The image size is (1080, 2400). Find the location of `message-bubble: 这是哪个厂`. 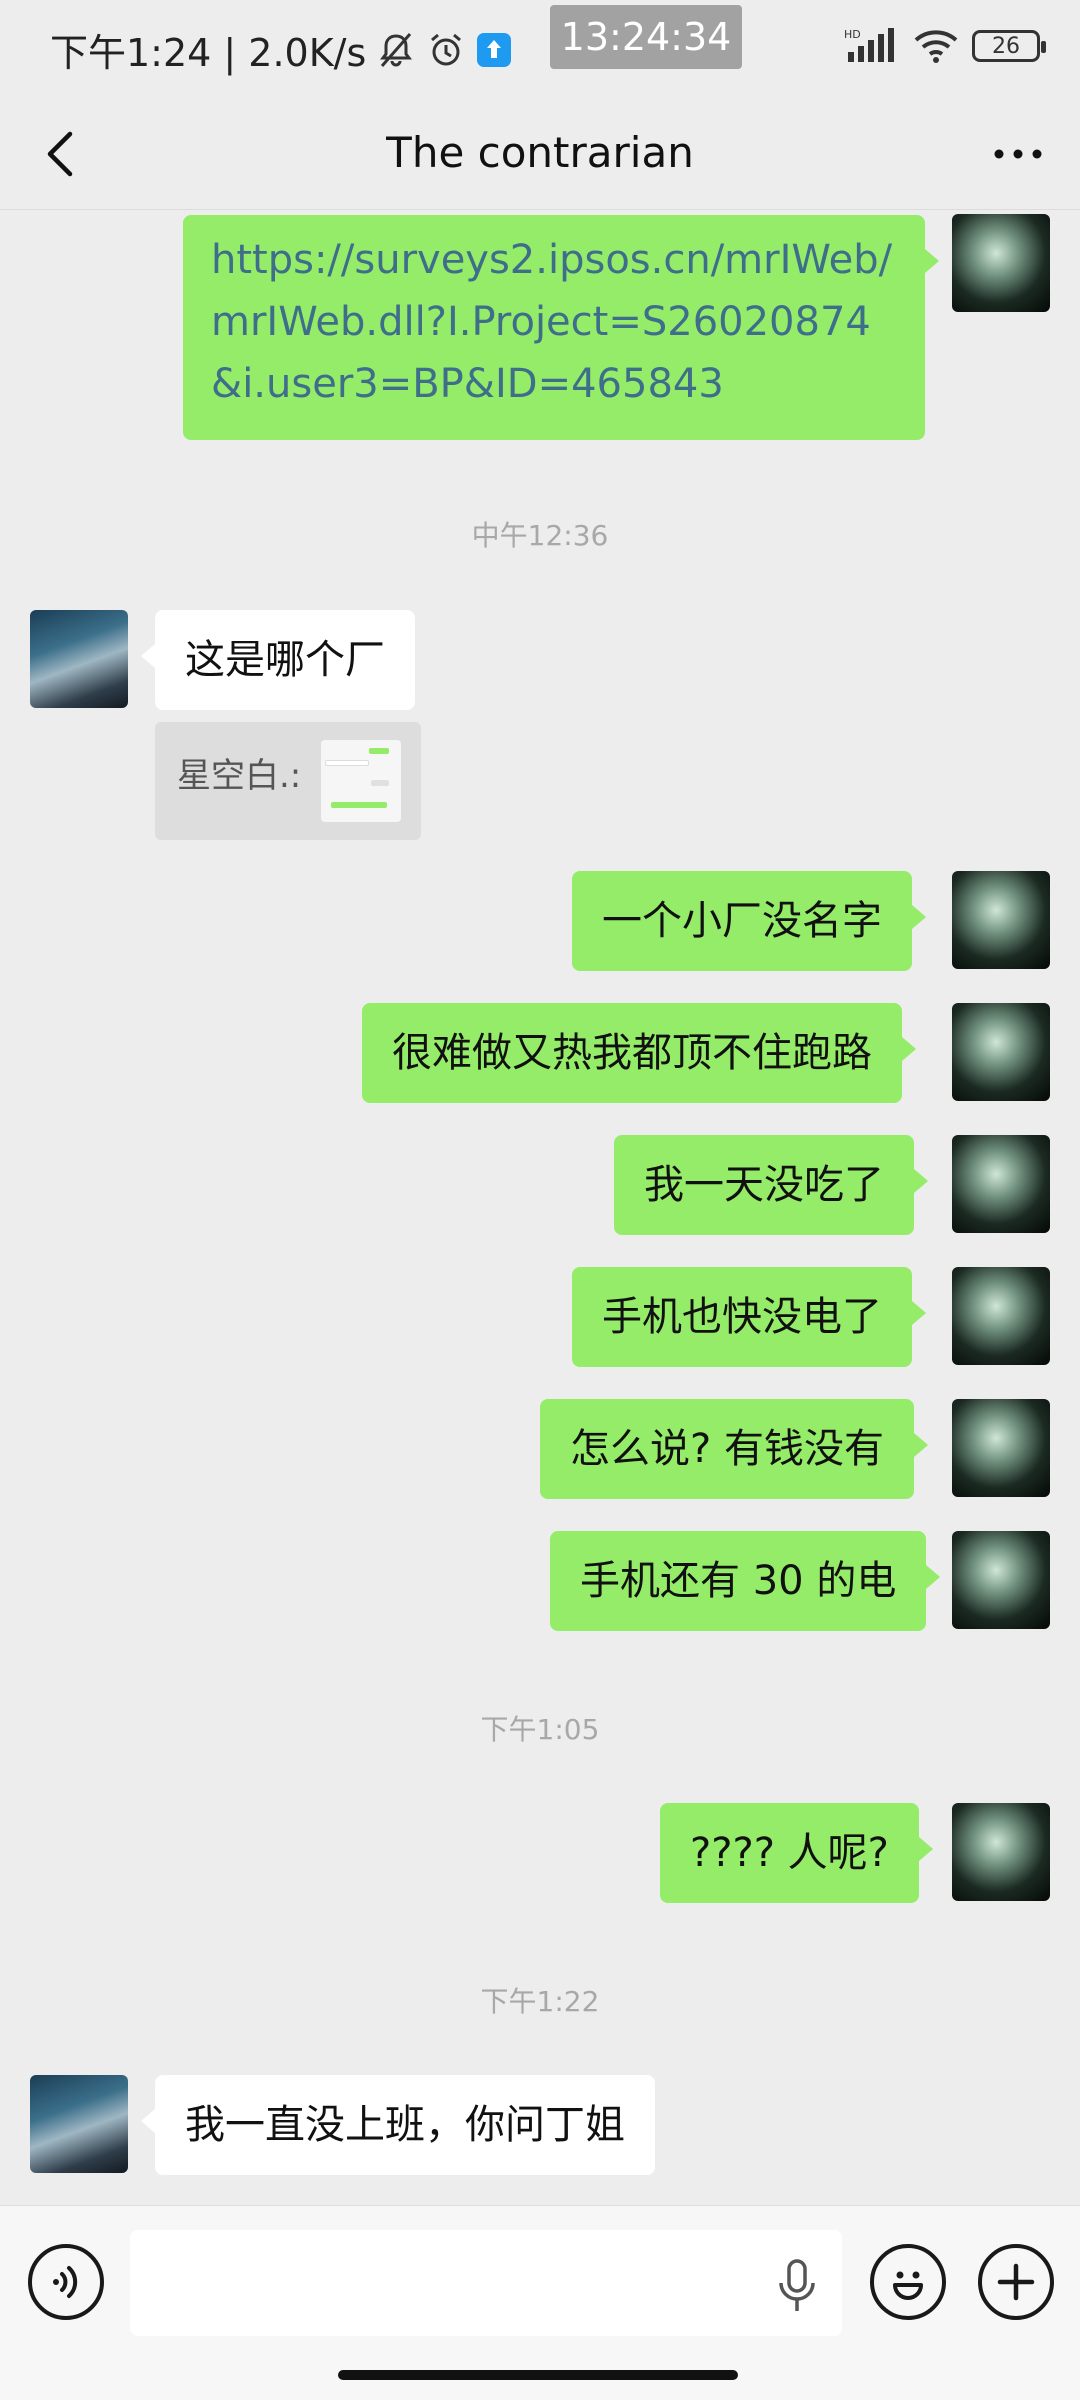

message-bubble: 这是哪个厂 is located at coordinates (278, 660).